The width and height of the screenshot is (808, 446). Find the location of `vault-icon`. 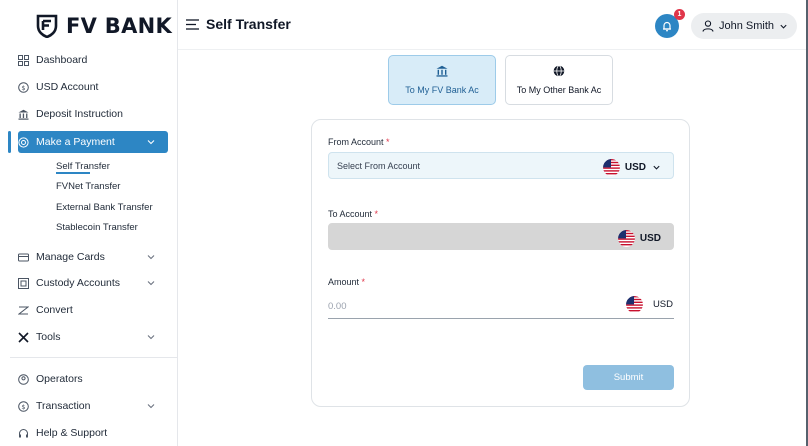

vault-icon is located at coordinates (23, 283).